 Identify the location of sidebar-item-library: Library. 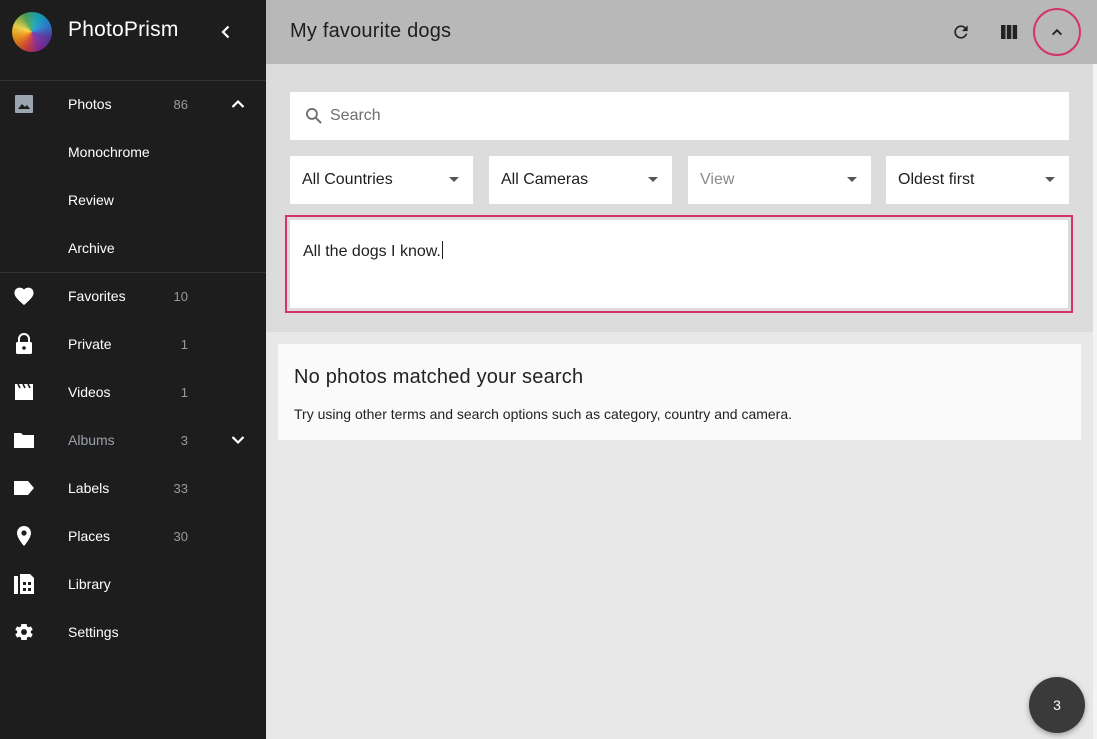
(133, 584).